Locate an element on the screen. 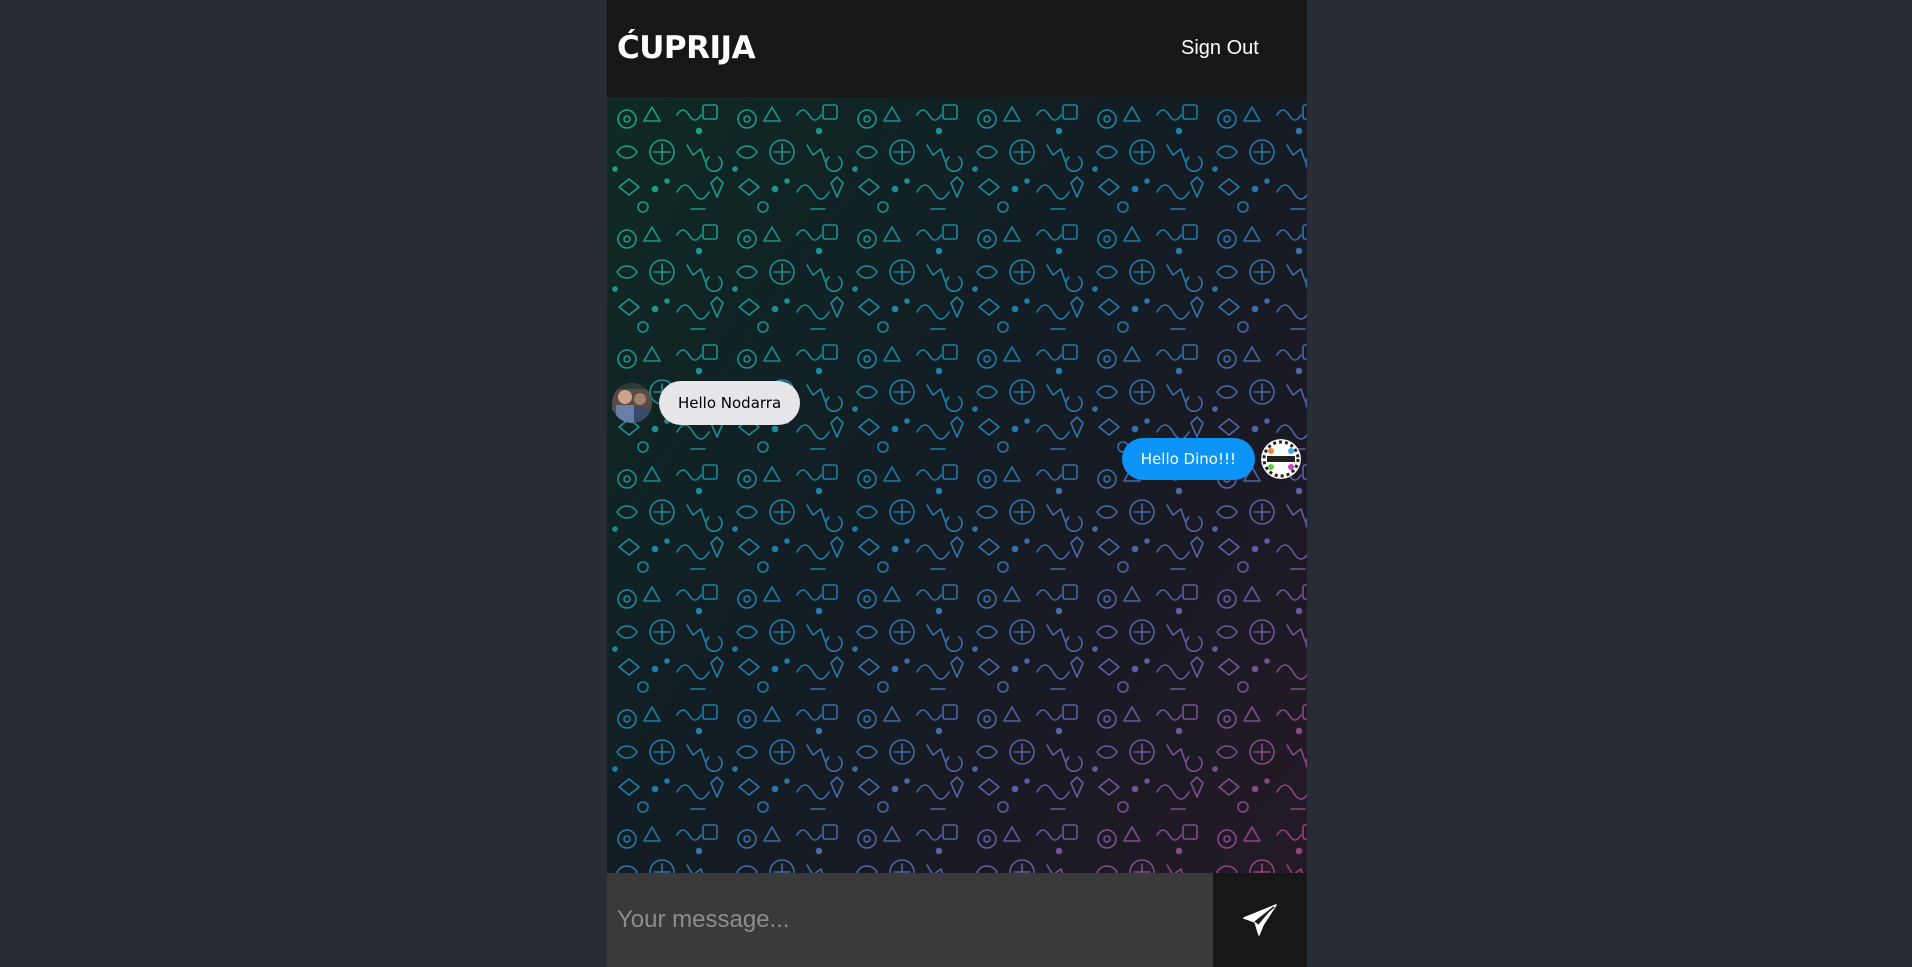 The width and height of the screenshot is (1912, 967). message-received: Hello Nodarra is located at coordinates (706, 403).